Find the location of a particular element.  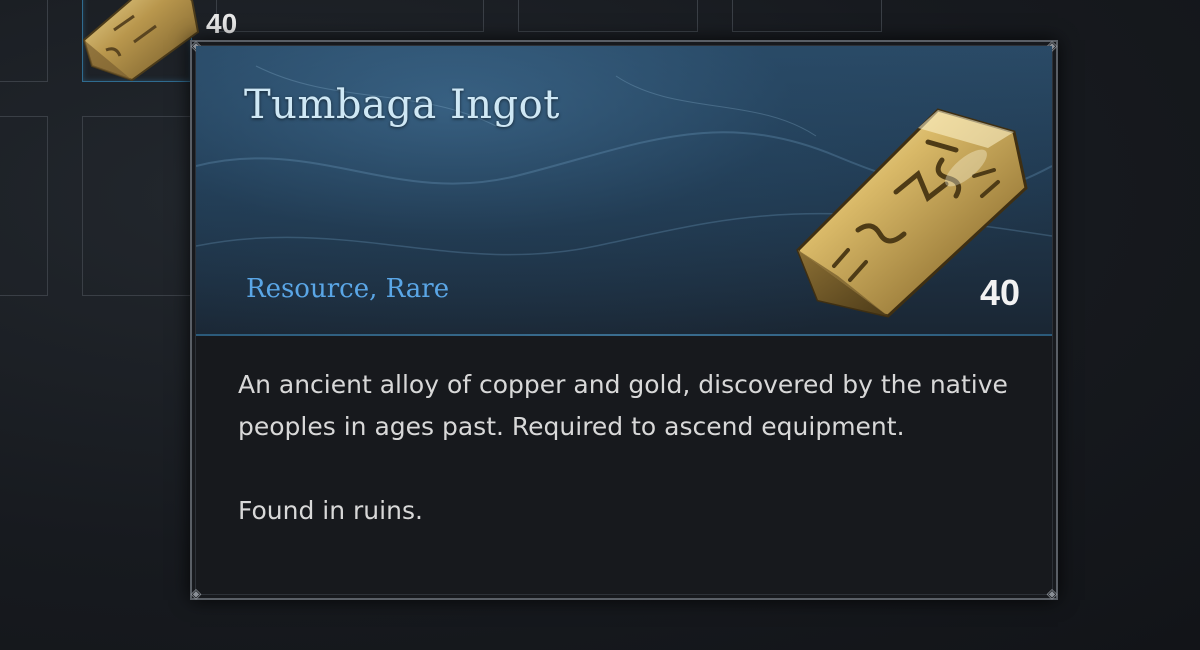

gold-ingot-icon is located at coordinates (141, 41).